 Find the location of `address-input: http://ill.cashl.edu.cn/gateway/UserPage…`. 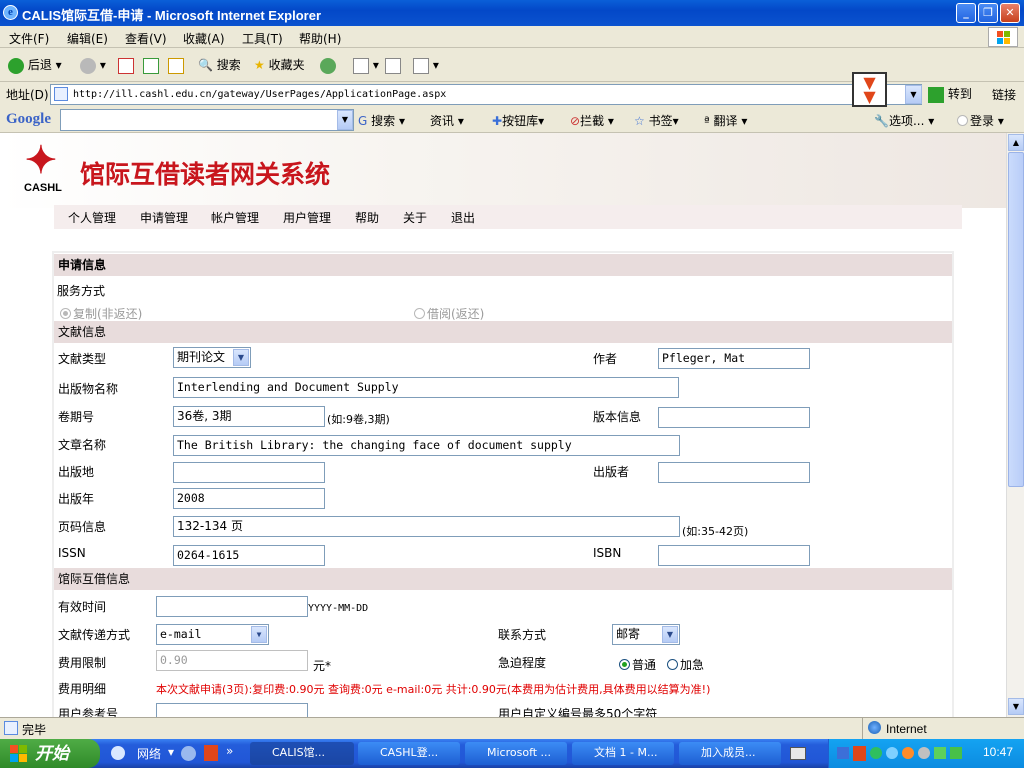

address-input: http://ill.cashl.edu.cn/gateway/UserPage… is located at coordinates (486, 94).